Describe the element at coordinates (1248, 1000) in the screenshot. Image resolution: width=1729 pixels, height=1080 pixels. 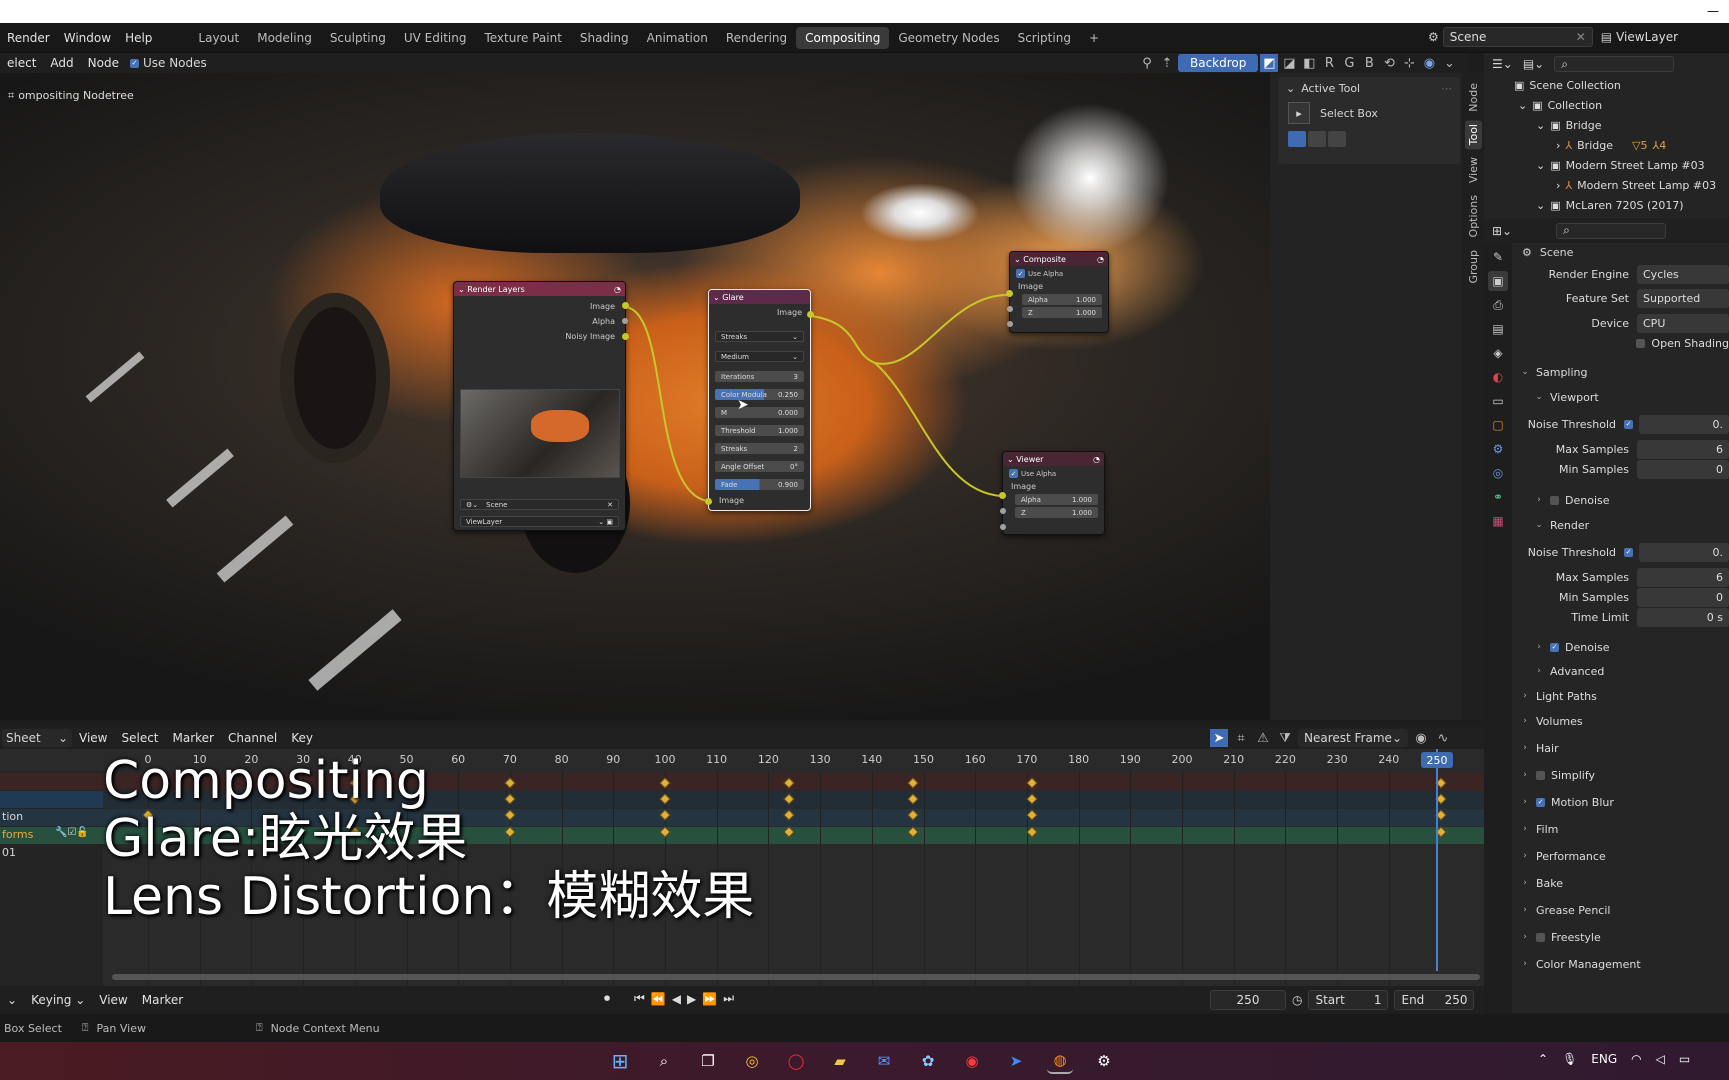
I see `current-frame-field: 250` at that location.